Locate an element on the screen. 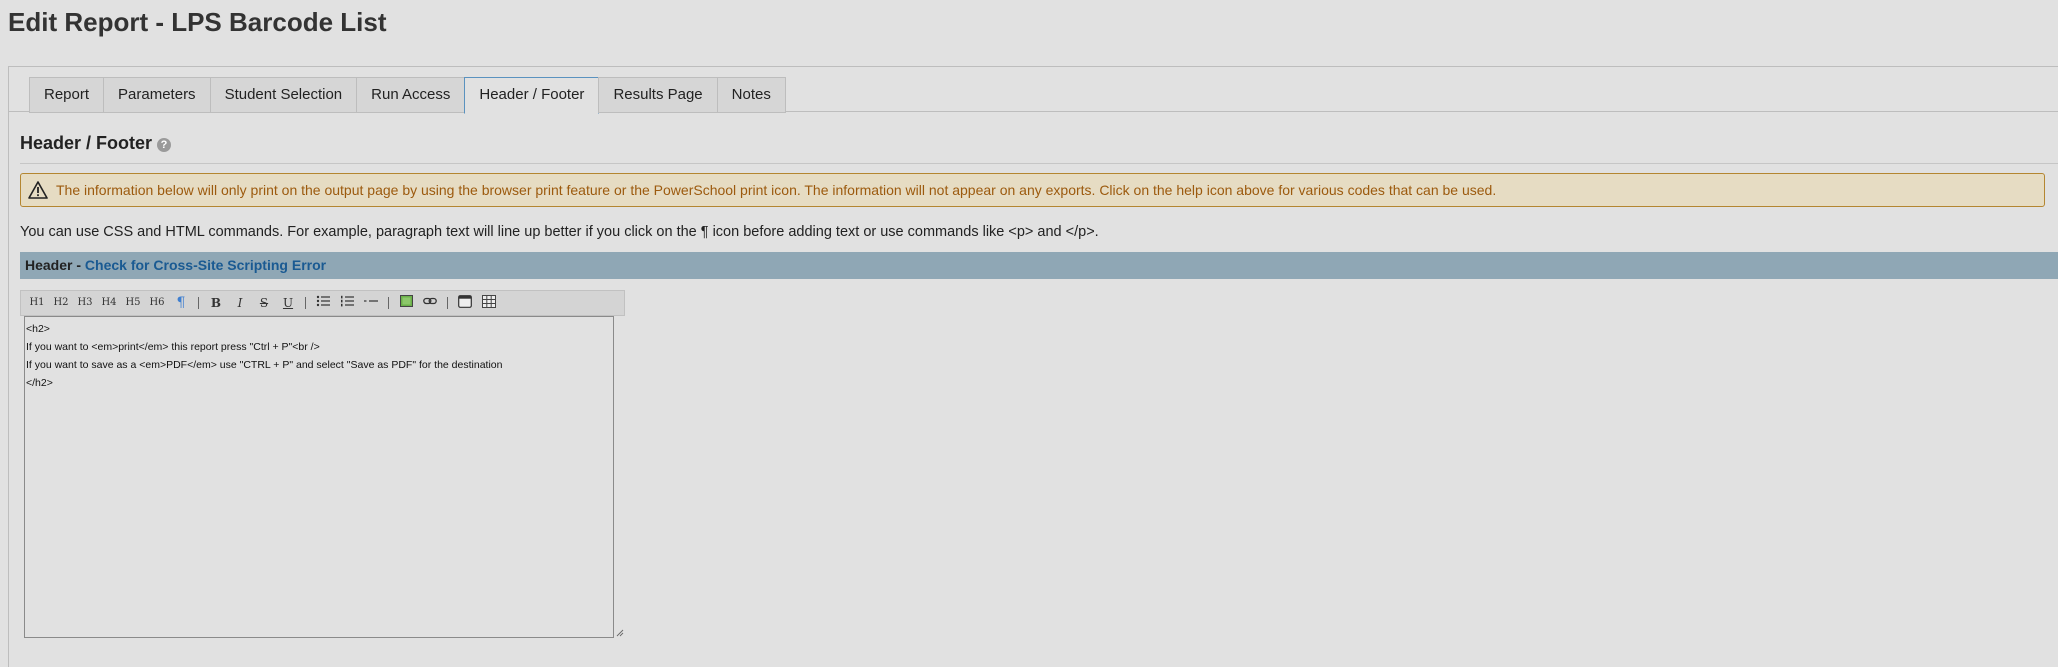 This screenshot has height=667, width=2058. link-icon is located at coordinates (430, 301).